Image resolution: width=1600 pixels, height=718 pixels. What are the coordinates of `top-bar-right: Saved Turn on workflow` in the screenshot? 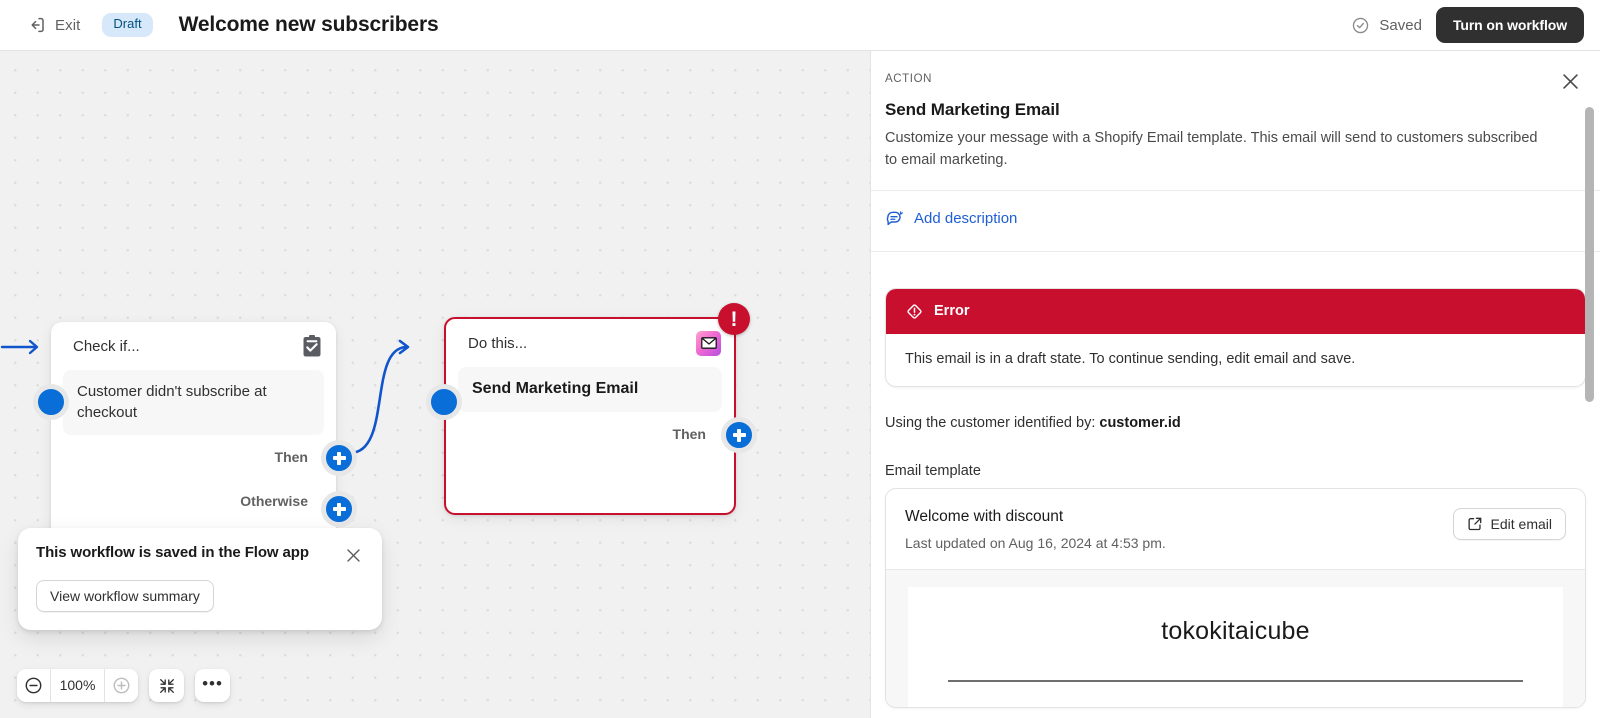 It's located at (1467, 25).